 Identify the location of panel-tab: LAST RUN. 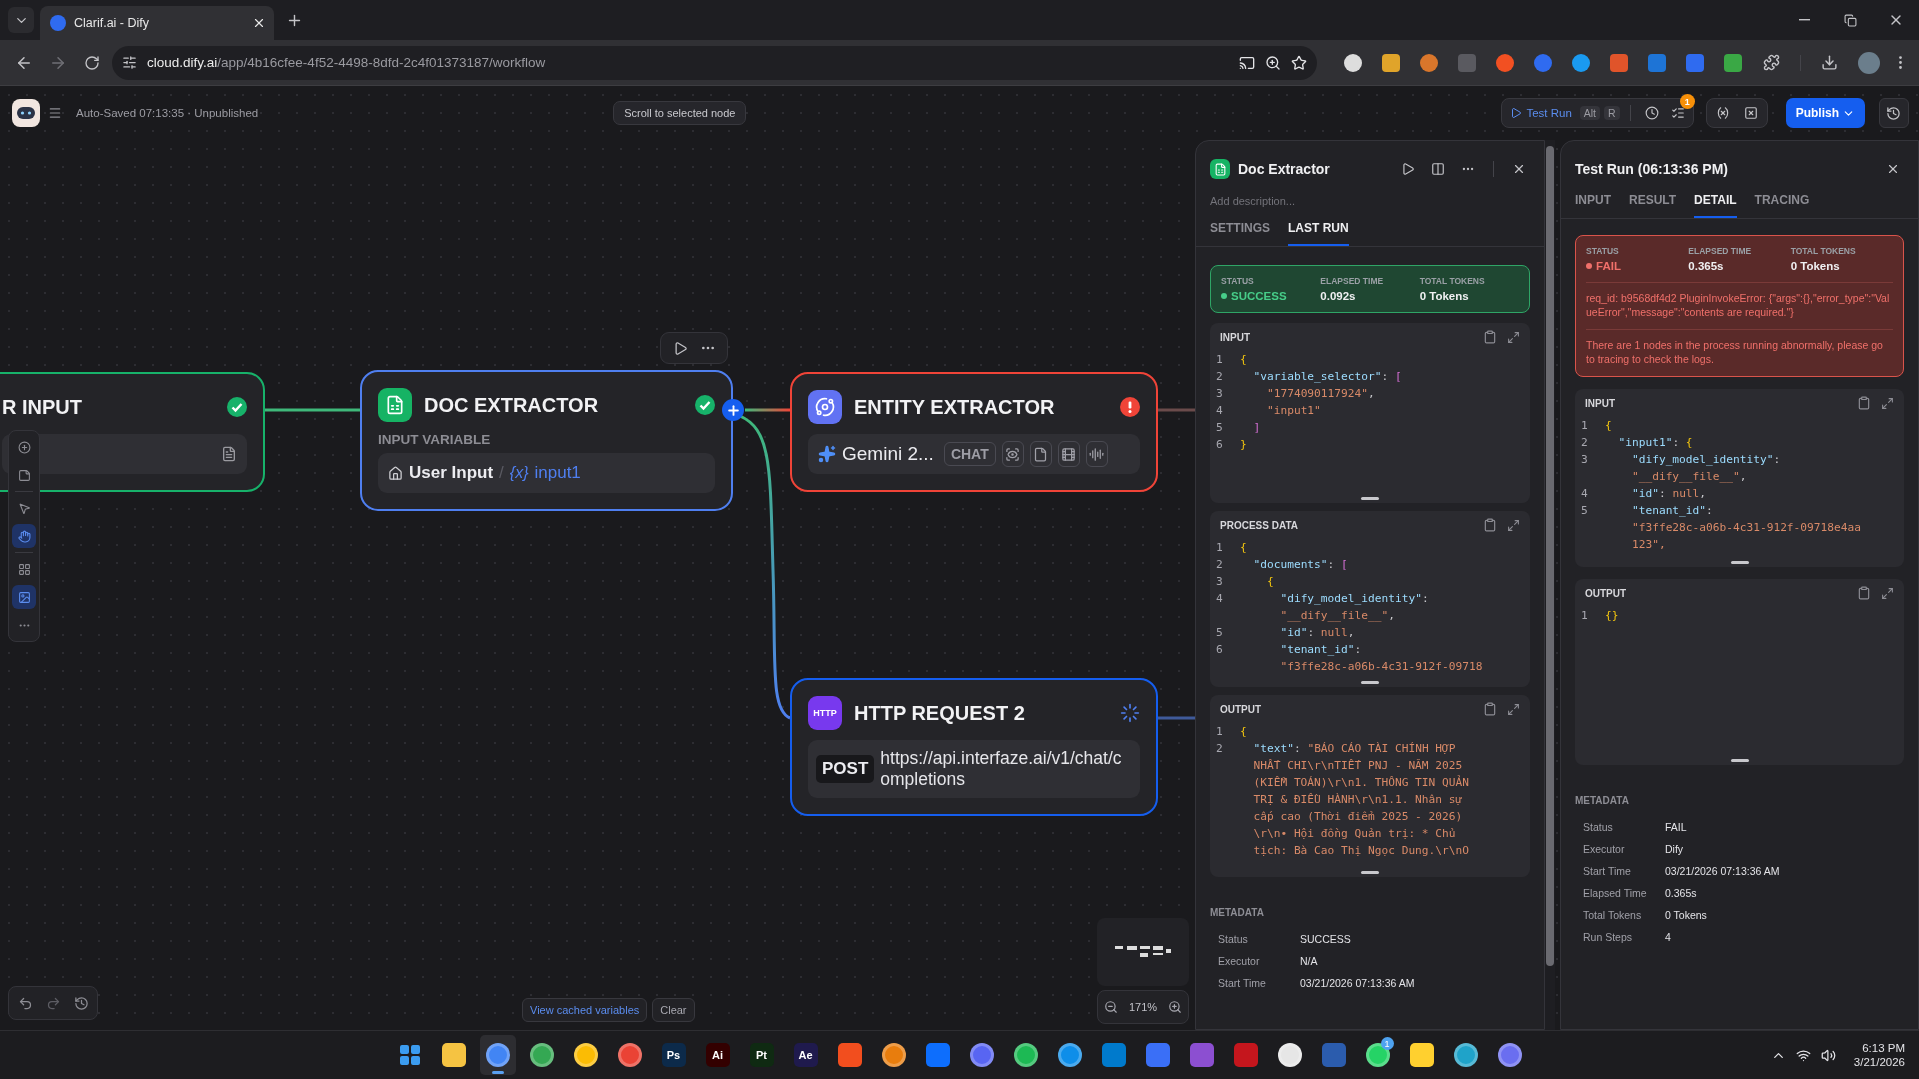
(1318, 233).